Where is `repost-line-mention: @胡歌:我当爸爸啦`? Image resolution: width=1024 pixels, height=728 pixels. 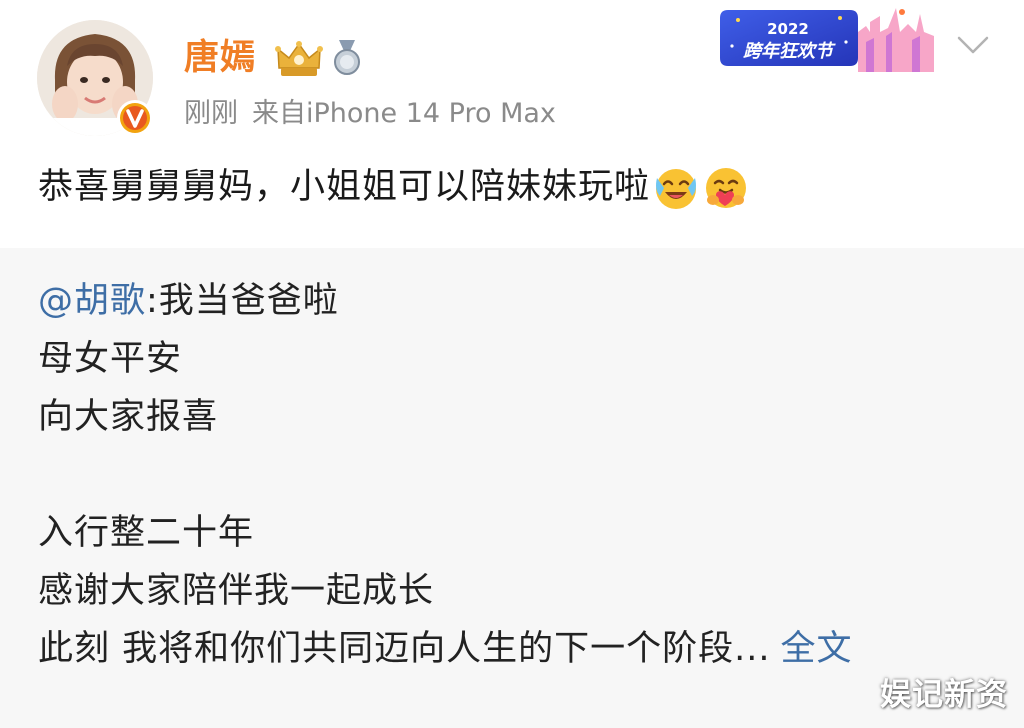
repost-line-mention: @胡歌:我当爸爸啦 is located at coordinates (445, 301).